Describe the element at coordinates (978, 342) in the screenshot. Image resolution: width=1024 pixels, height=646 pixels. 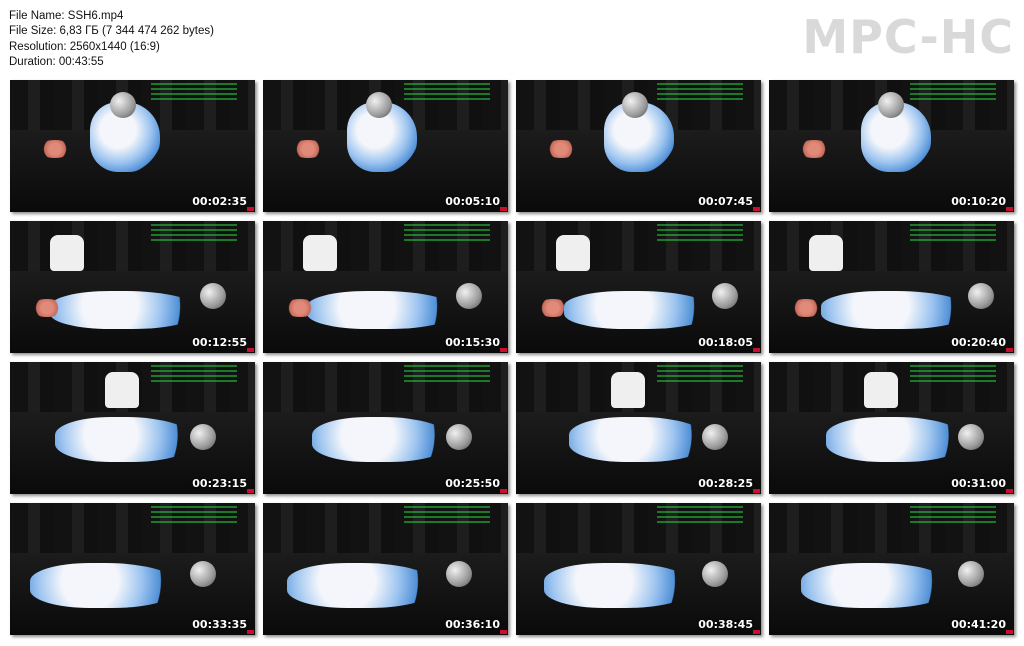
I see `timestamp: 00:20:40` at that location.